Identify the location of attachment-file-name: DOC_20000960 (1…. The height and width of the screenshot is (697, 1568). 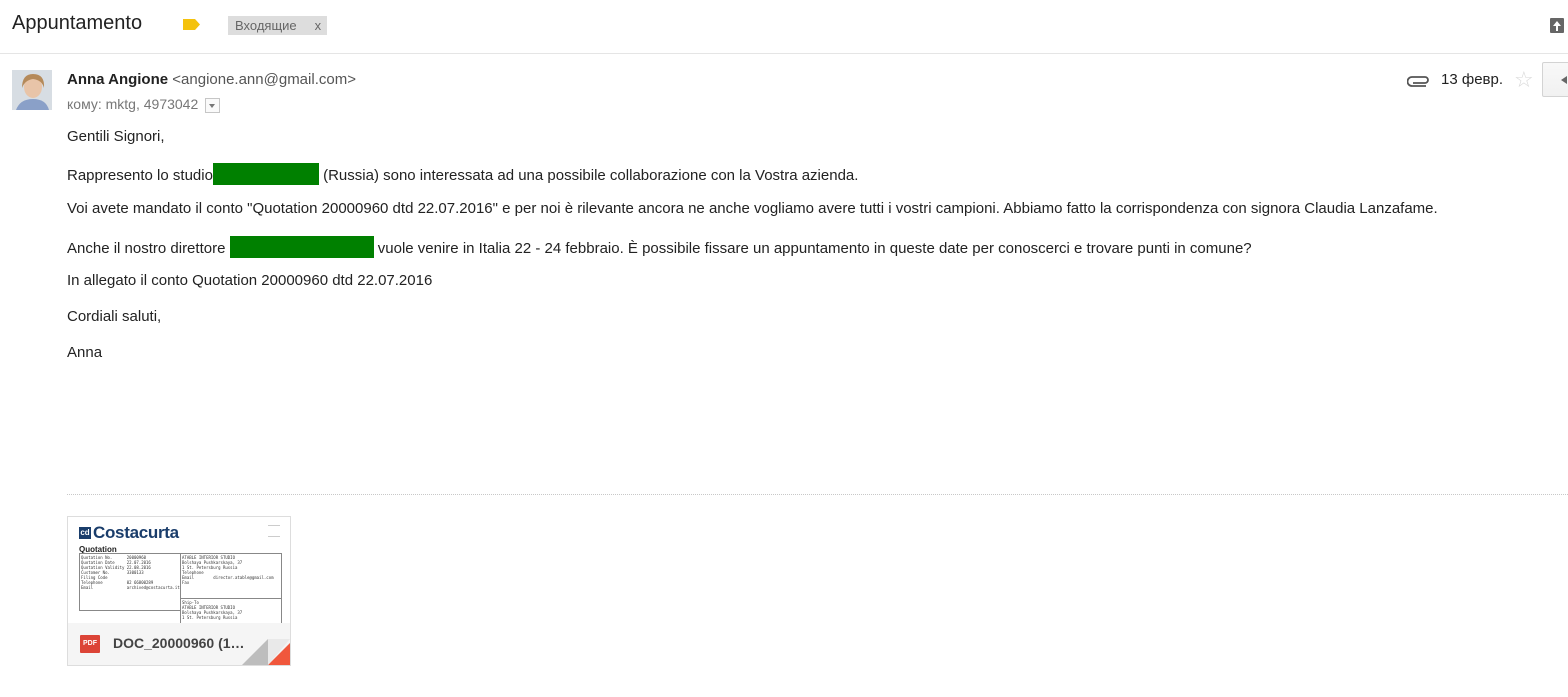
(179, 643).